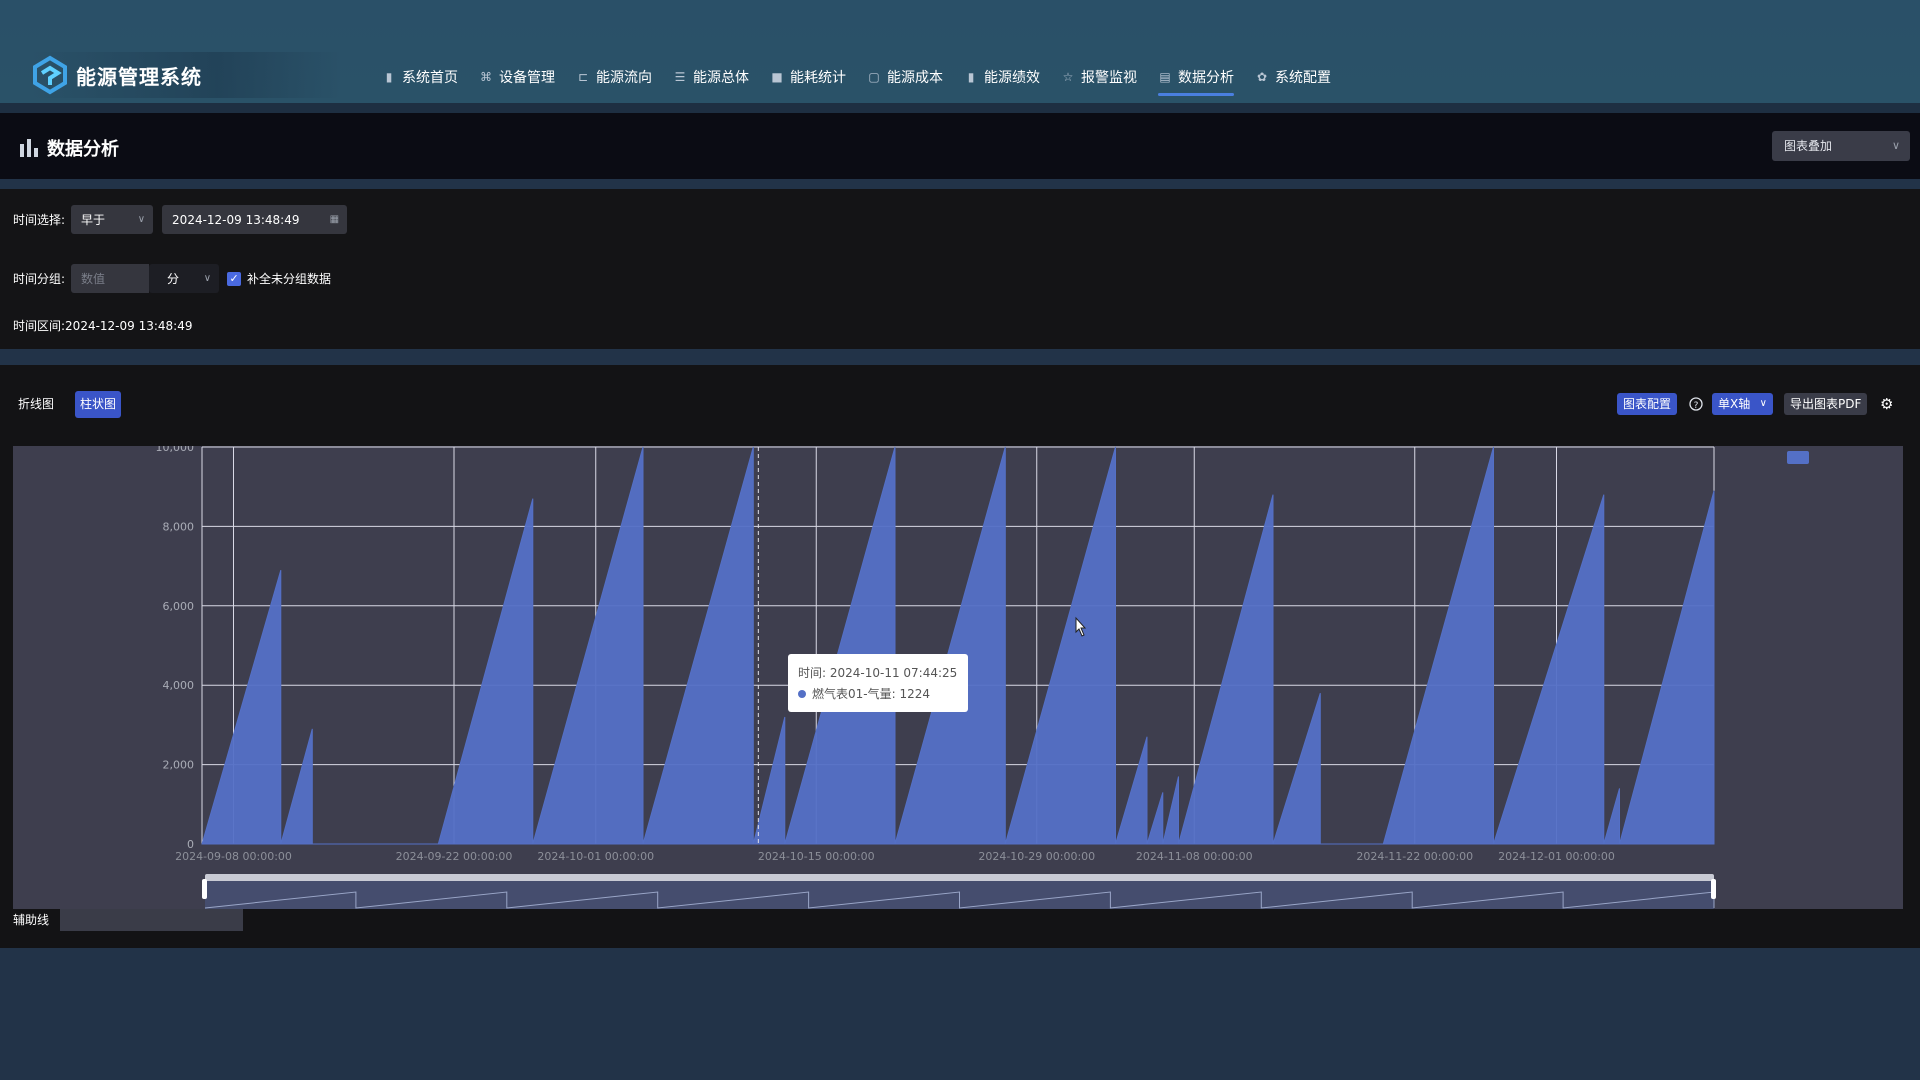  I want to click on tab-bar-chart: 柱状图, so click(98, 404).